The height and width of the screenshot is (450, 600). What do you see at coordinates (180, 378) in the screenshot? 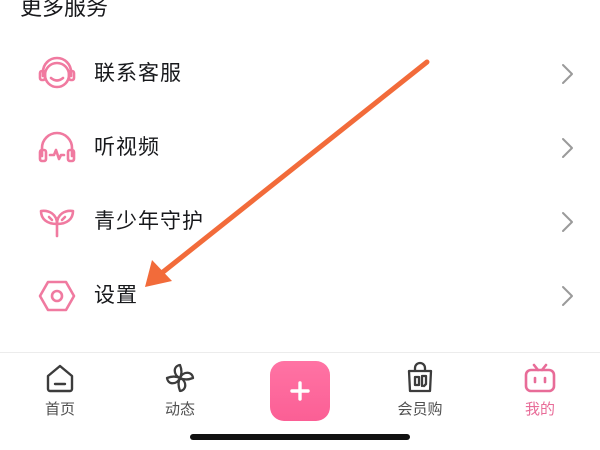
I see `pinwheel-icon` at bounding box center [180, 378].